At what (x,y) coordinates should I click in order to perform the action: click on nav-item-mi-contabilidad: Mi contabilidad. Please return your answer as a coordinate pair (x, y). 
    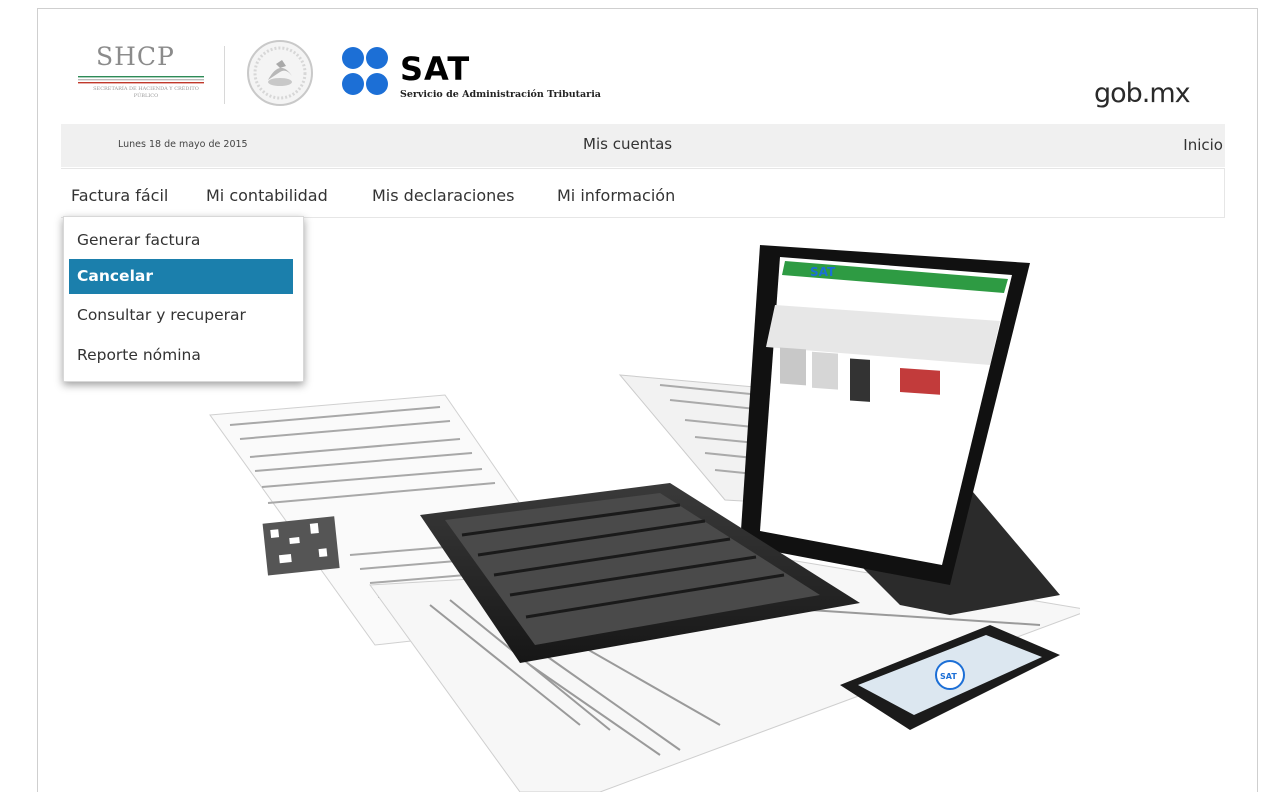
    Looking at the image, I should click on (267, 195).